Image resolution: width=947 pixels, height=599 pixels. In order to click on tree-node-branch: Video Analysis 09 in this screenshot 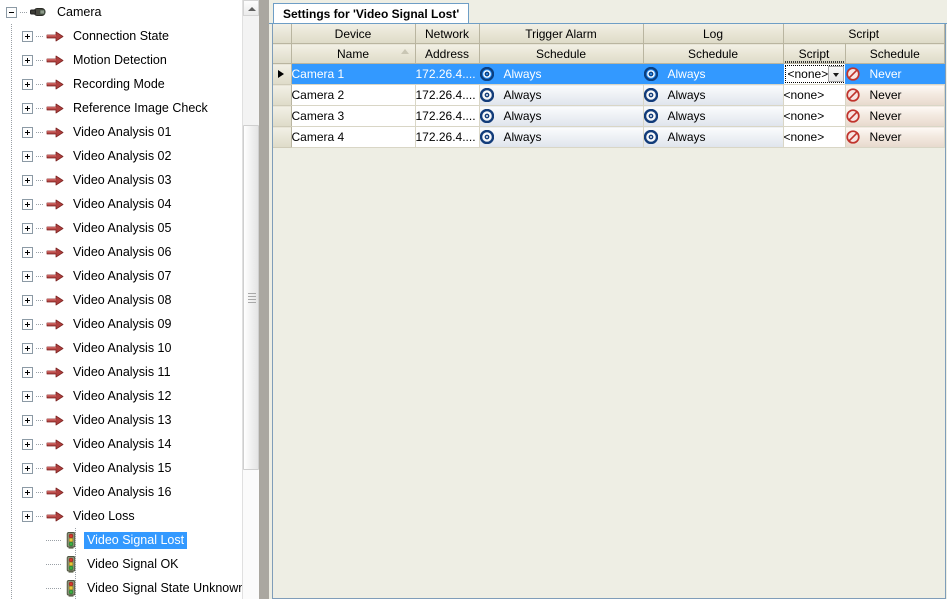, I will do `click(126, 324)`.